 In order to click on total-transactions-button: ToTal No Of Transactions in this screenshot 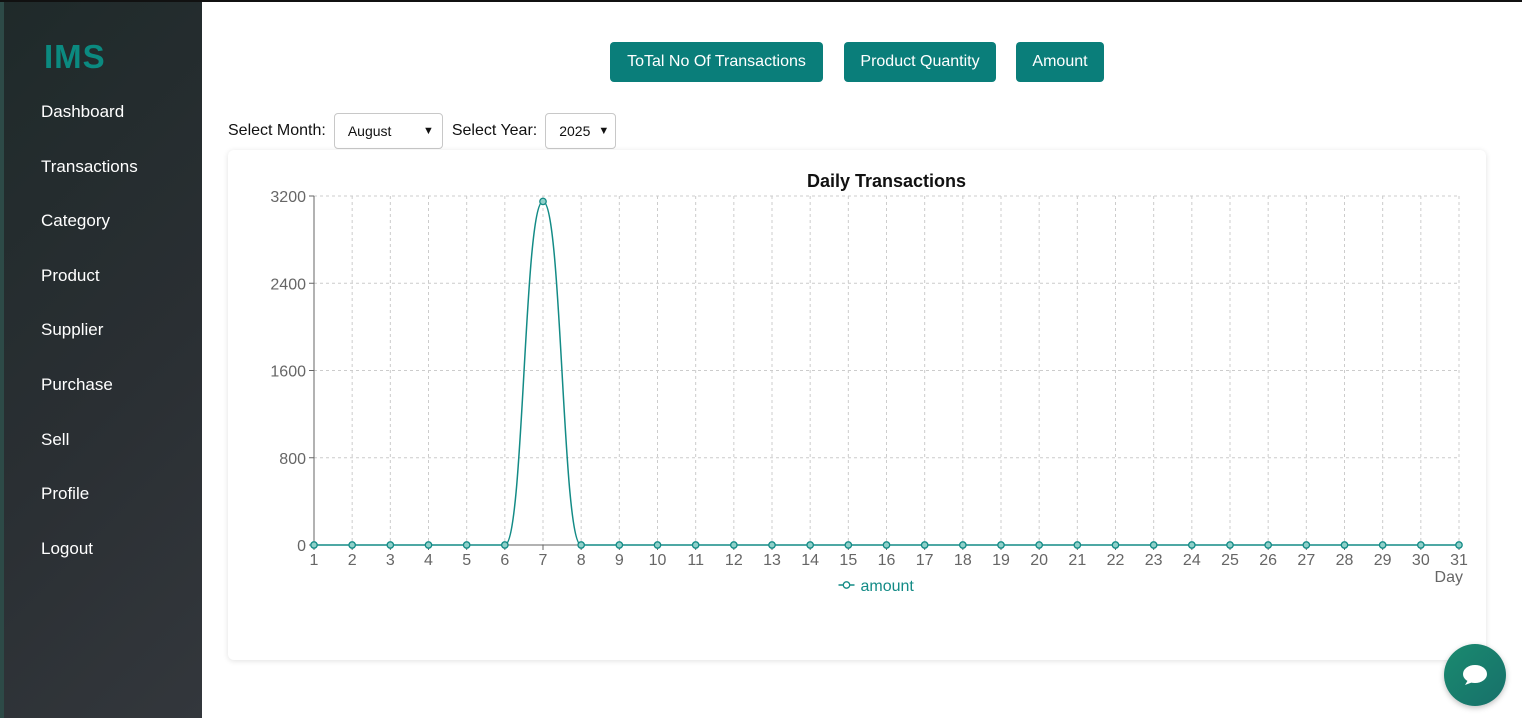, I will do `click(716, 62)`.